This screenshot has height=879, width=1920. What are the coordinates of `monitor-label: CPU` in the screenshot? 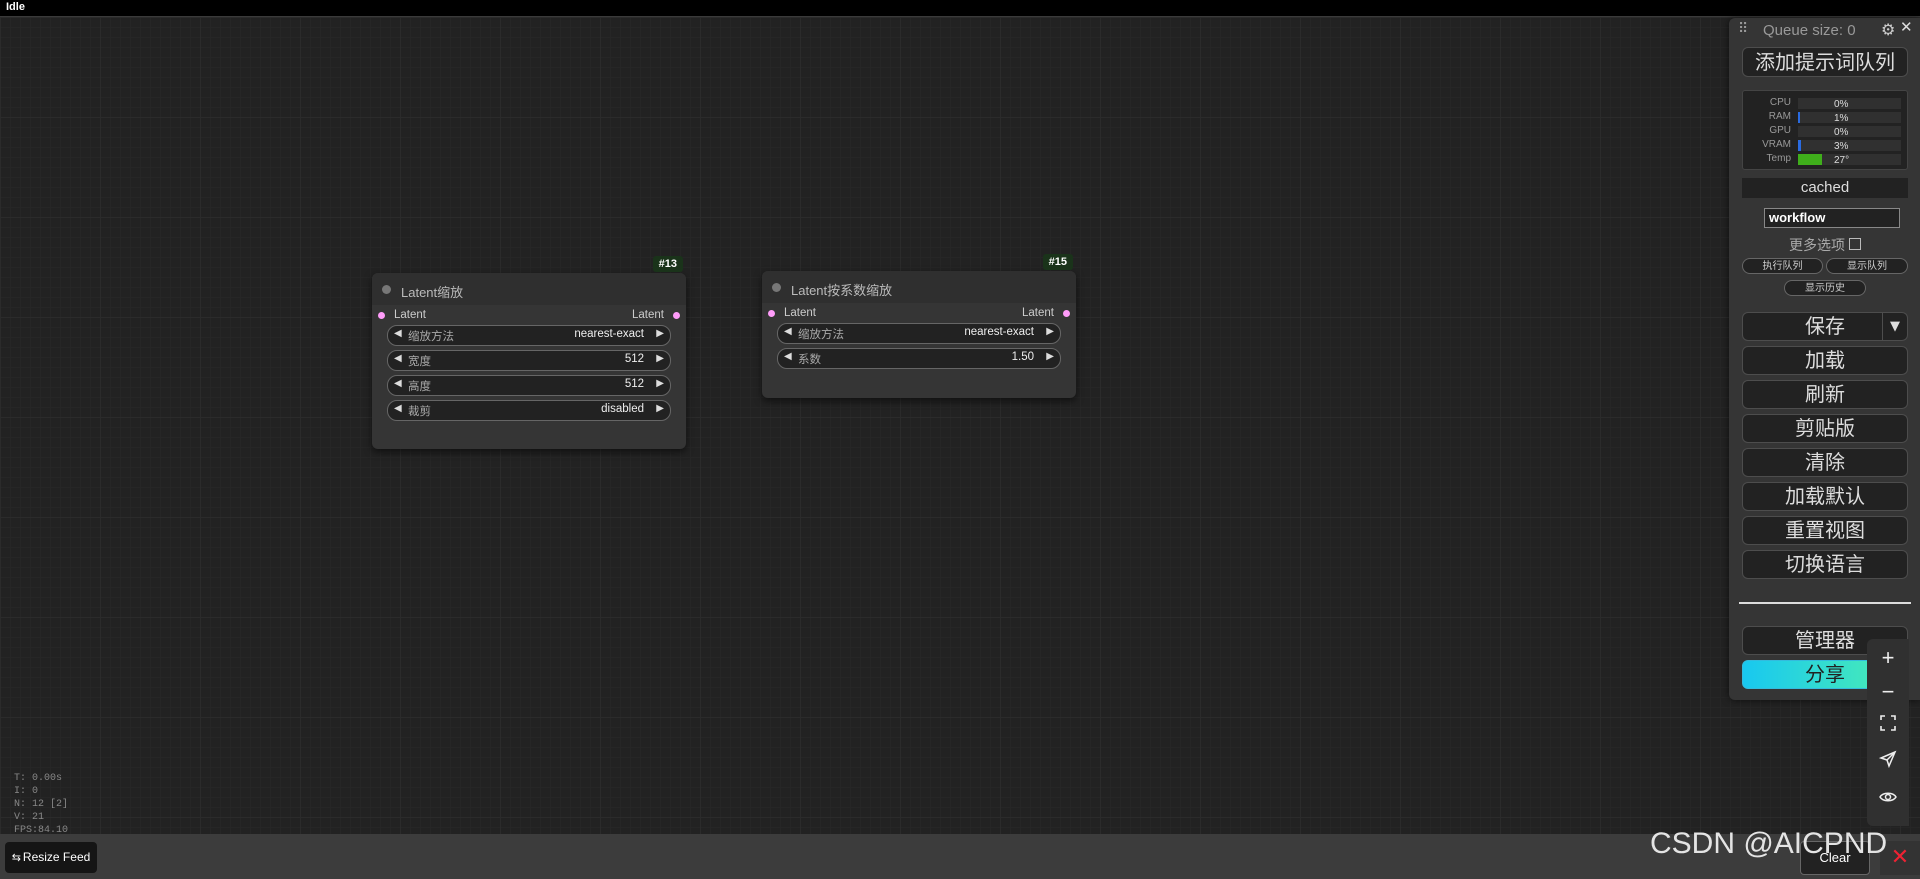 It's located at (1780, 102).